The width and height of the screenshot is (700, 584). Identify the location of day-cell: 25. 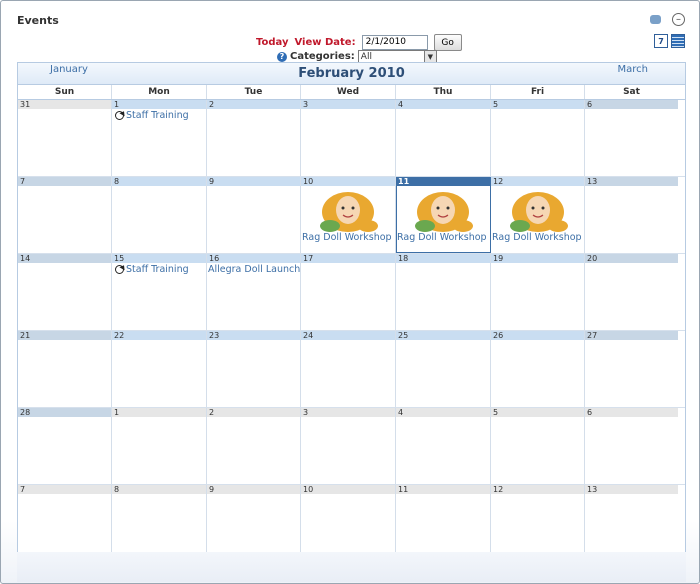
(443, 369).